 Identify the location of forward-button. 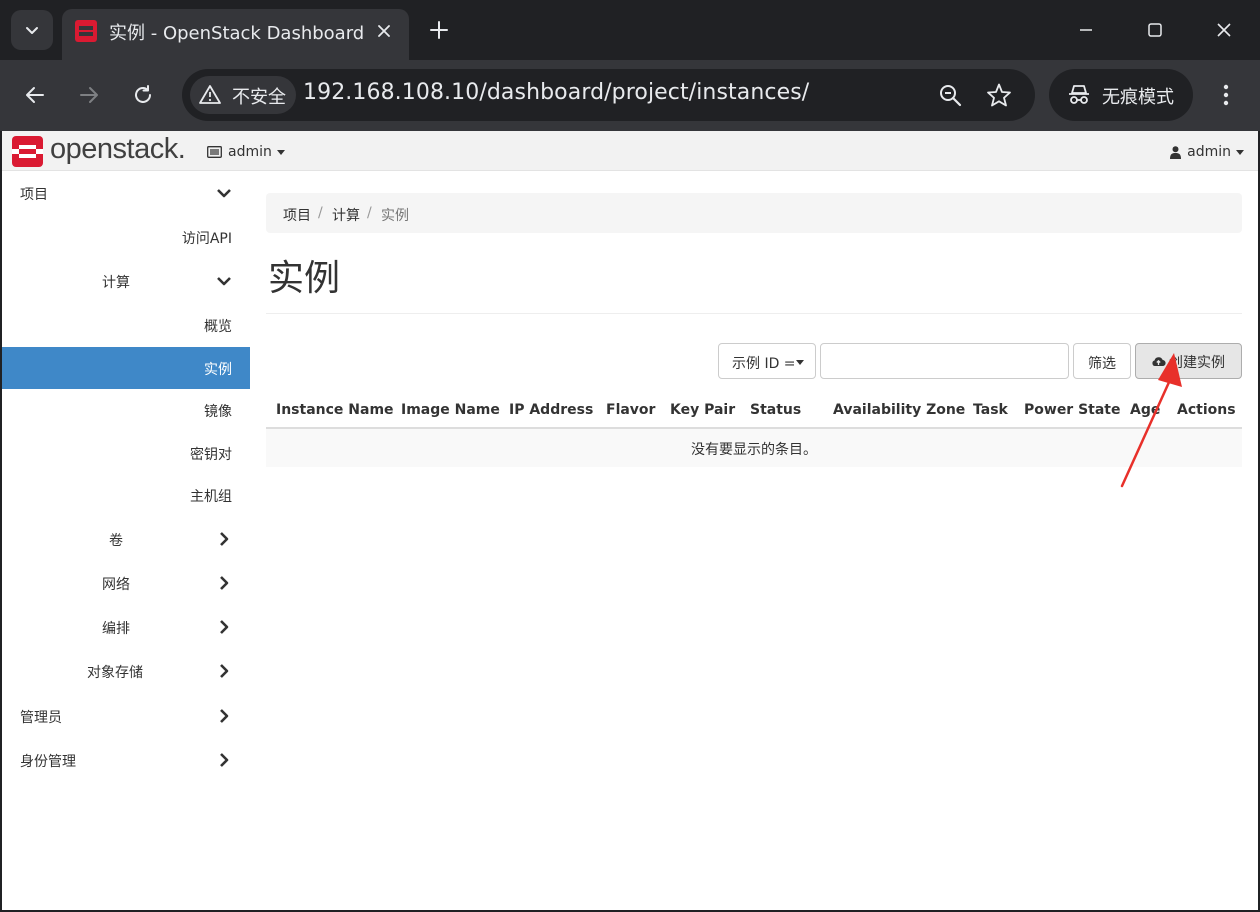
(89, 95).